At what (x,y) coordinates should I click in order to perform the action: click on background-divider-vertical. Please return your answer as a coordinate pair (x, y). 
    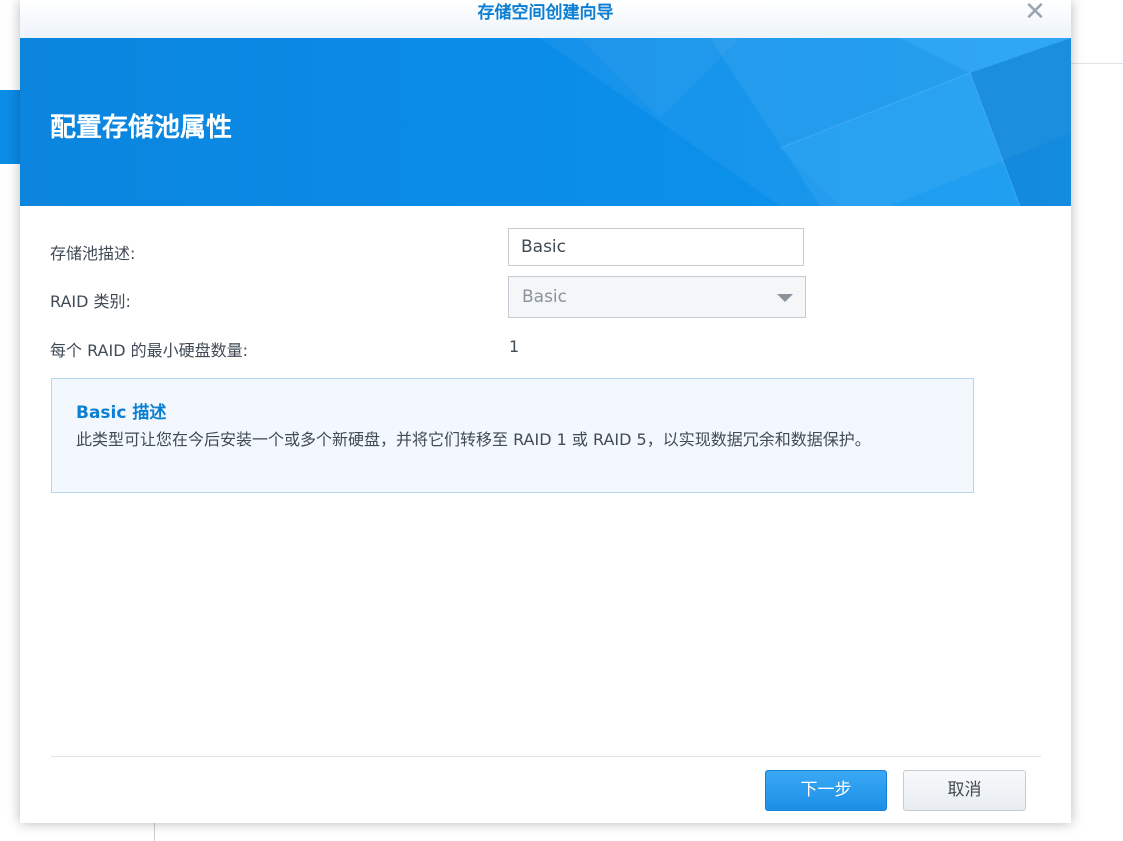
    Looking at the image, I should click on (154, 831).